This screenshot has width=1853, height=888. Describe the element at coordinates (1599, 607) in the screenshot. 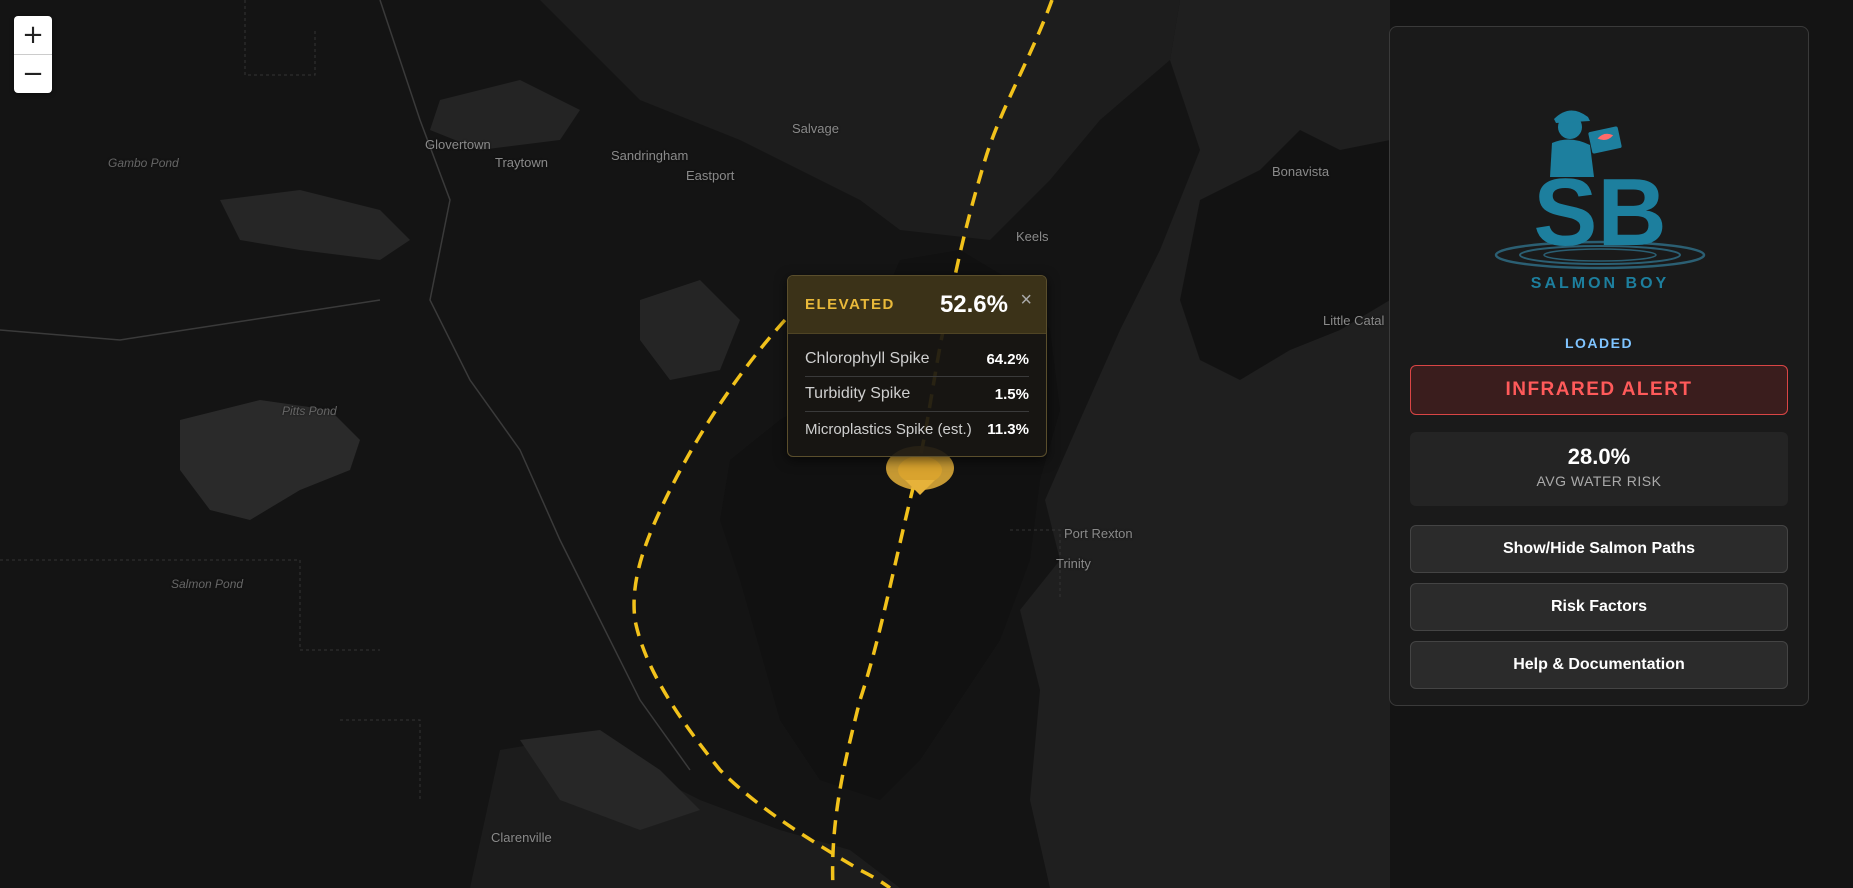

I see `risk-factors-button: Risk Factors` at that location.